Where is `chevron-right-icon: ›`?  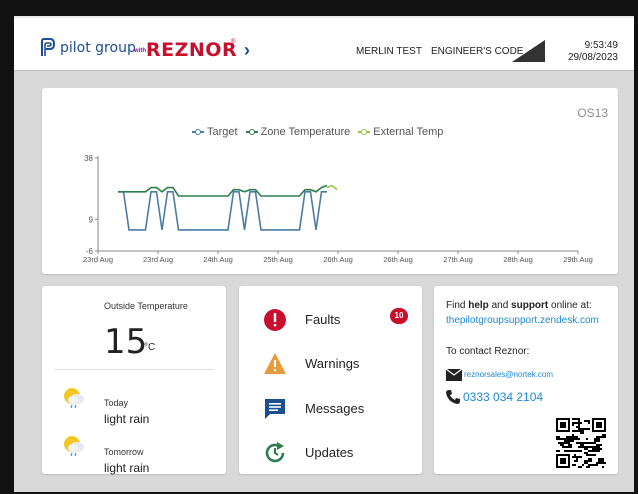 chevron-right-icon: › is located at coordinates (247, 50).